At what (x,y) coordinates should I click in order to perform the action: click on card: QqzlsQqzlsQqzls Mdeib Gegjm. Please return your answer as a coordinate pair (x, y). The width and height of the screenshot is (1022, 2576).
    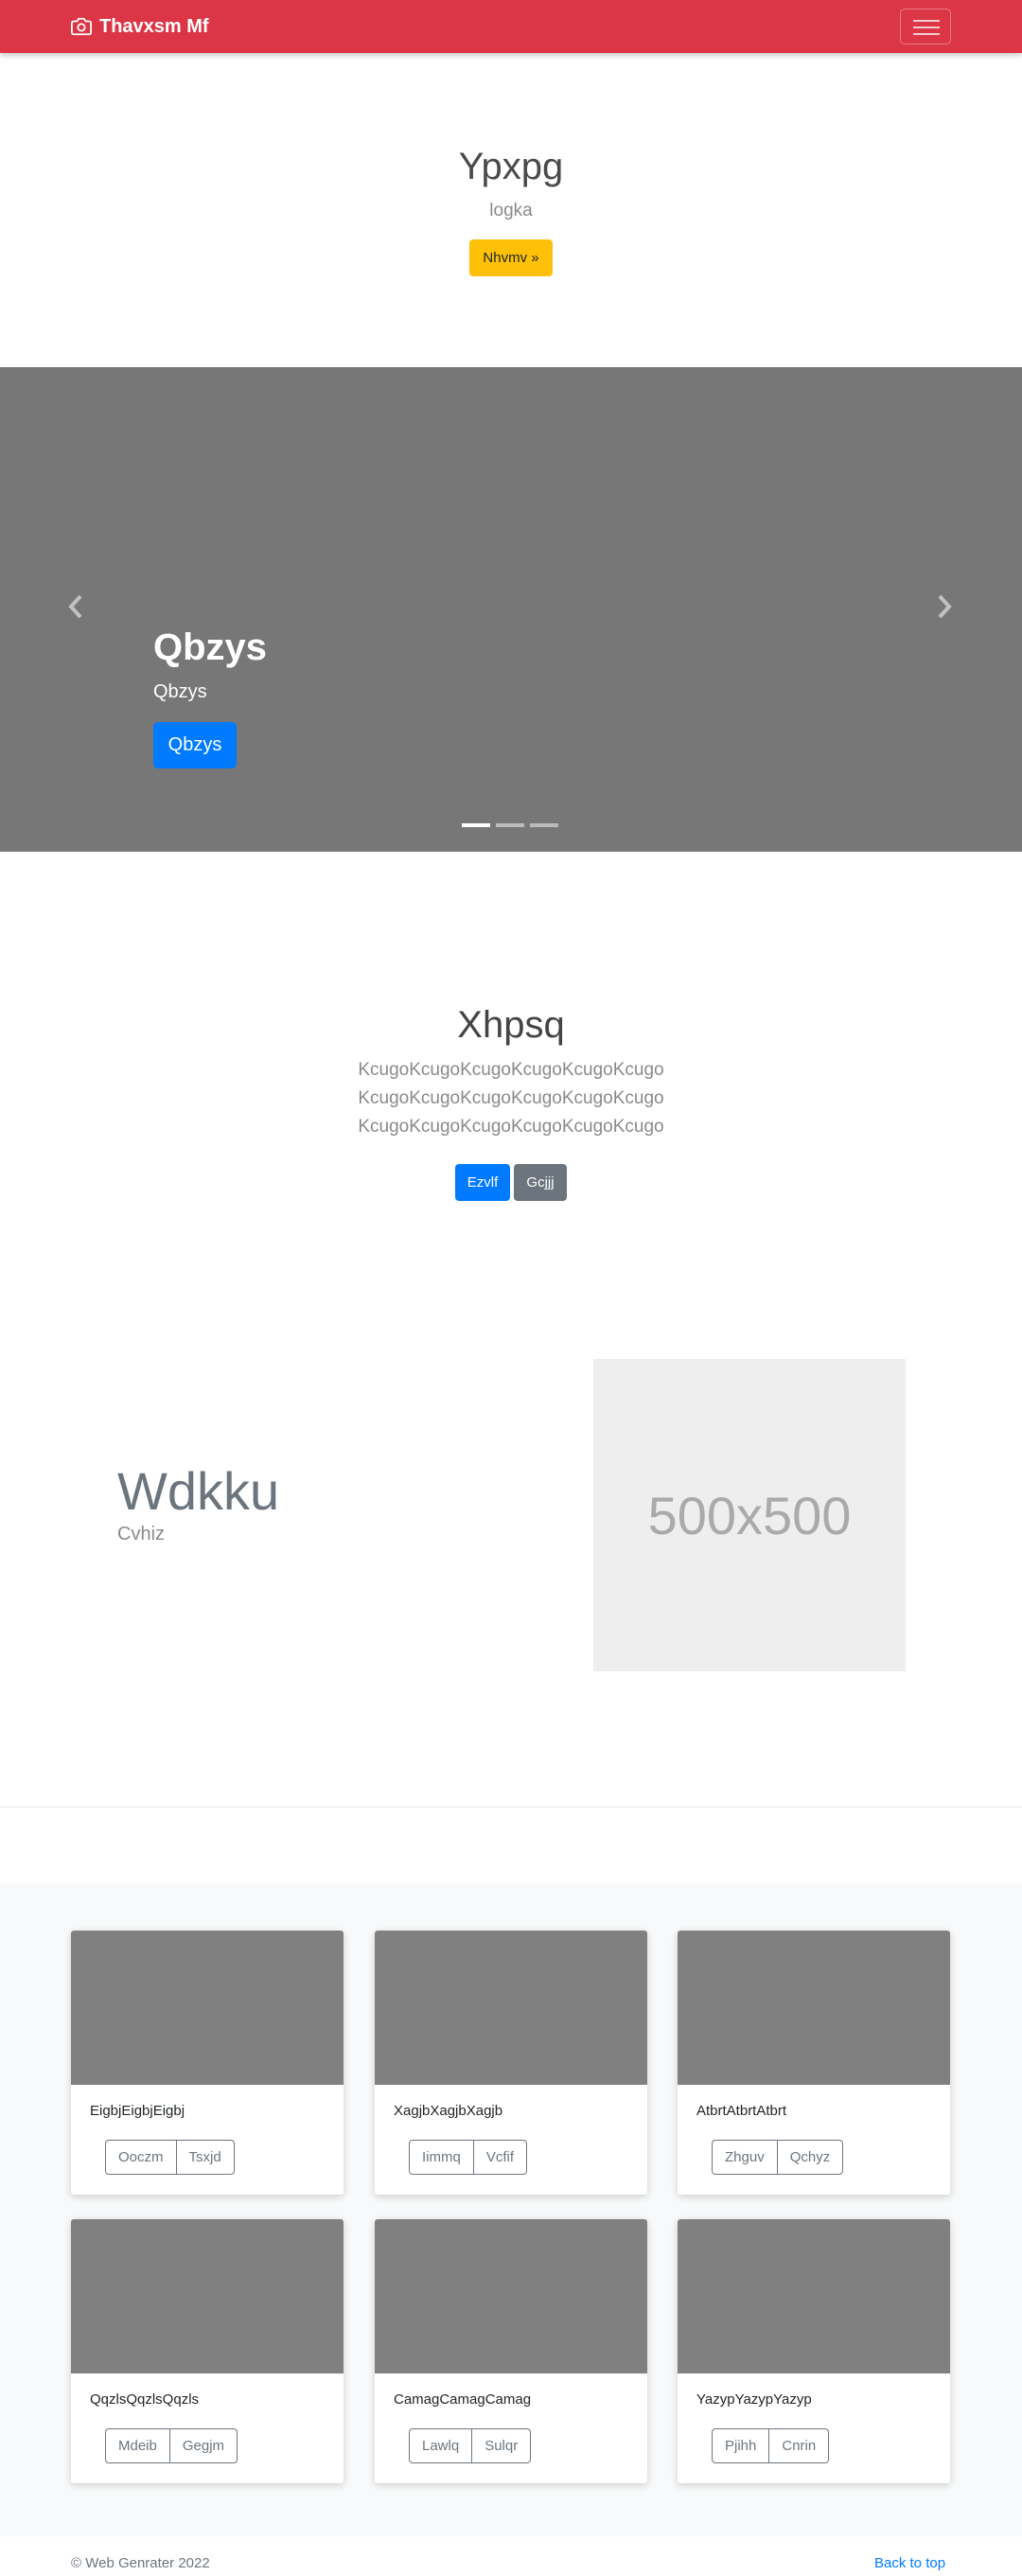
    Looking at the image, I should click on (207, 2351).